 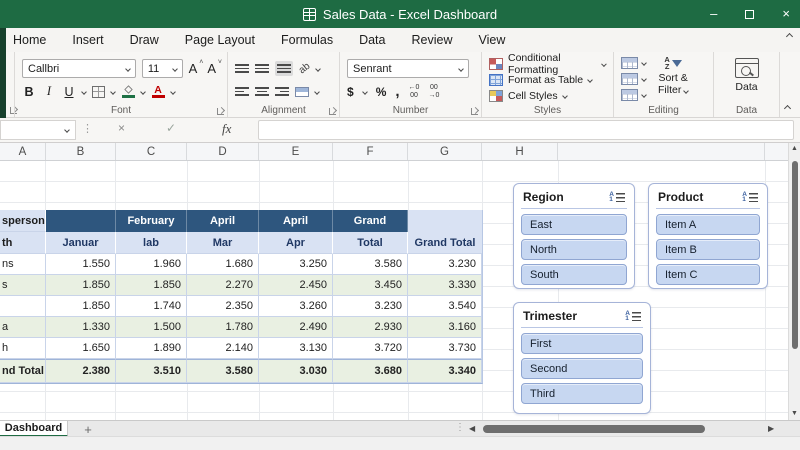 What do you see at coordinates (23, 264) in the screenshot?
I see `pivot-row-label: ns` at bounding box center [23, 264].